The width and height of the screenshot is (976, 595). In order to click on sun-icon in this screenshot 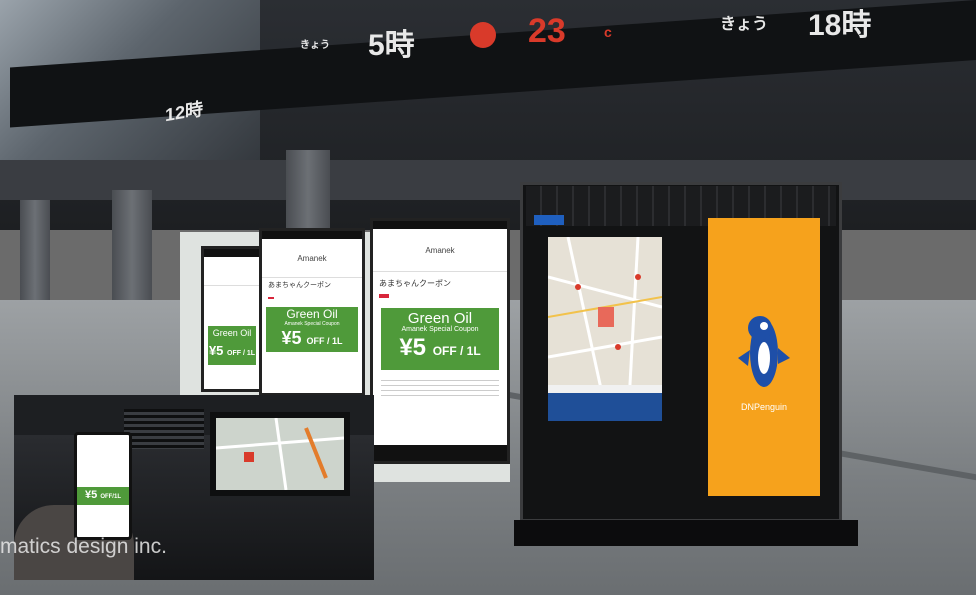, I will do `click(483, 35)`.